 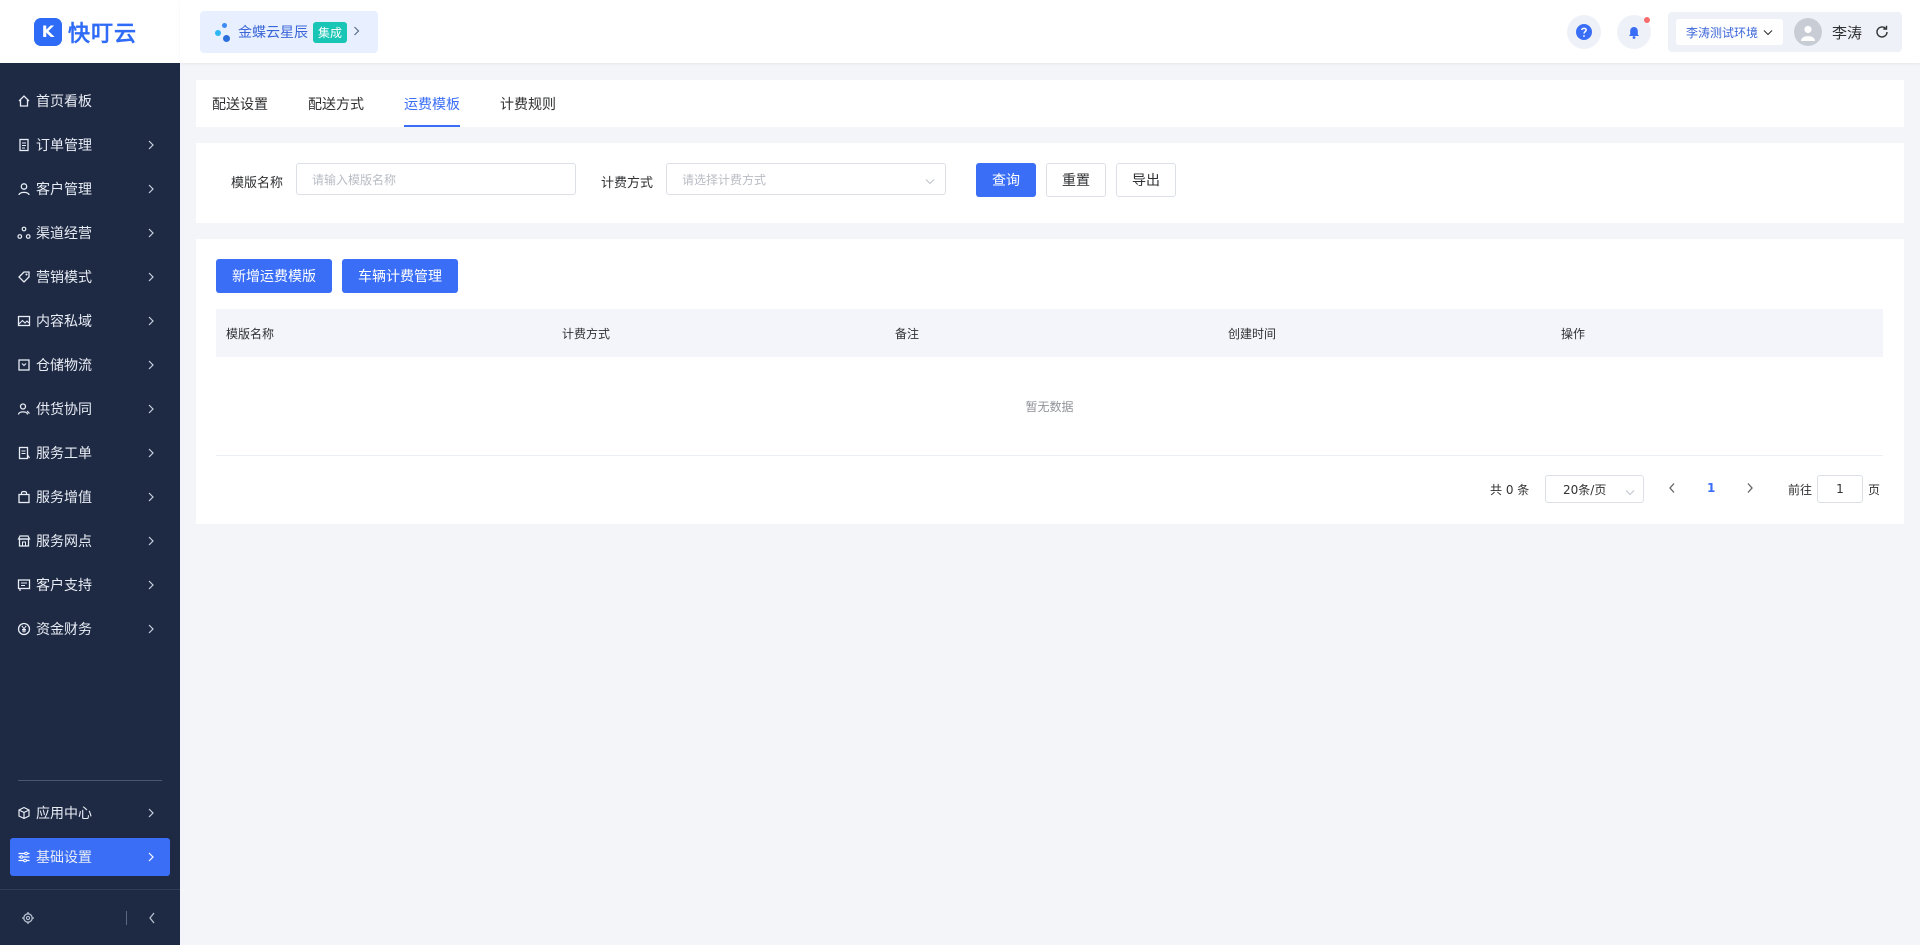 I want to click on sidebar-item-value-added: 服务增值, so click(x=90, y=497).